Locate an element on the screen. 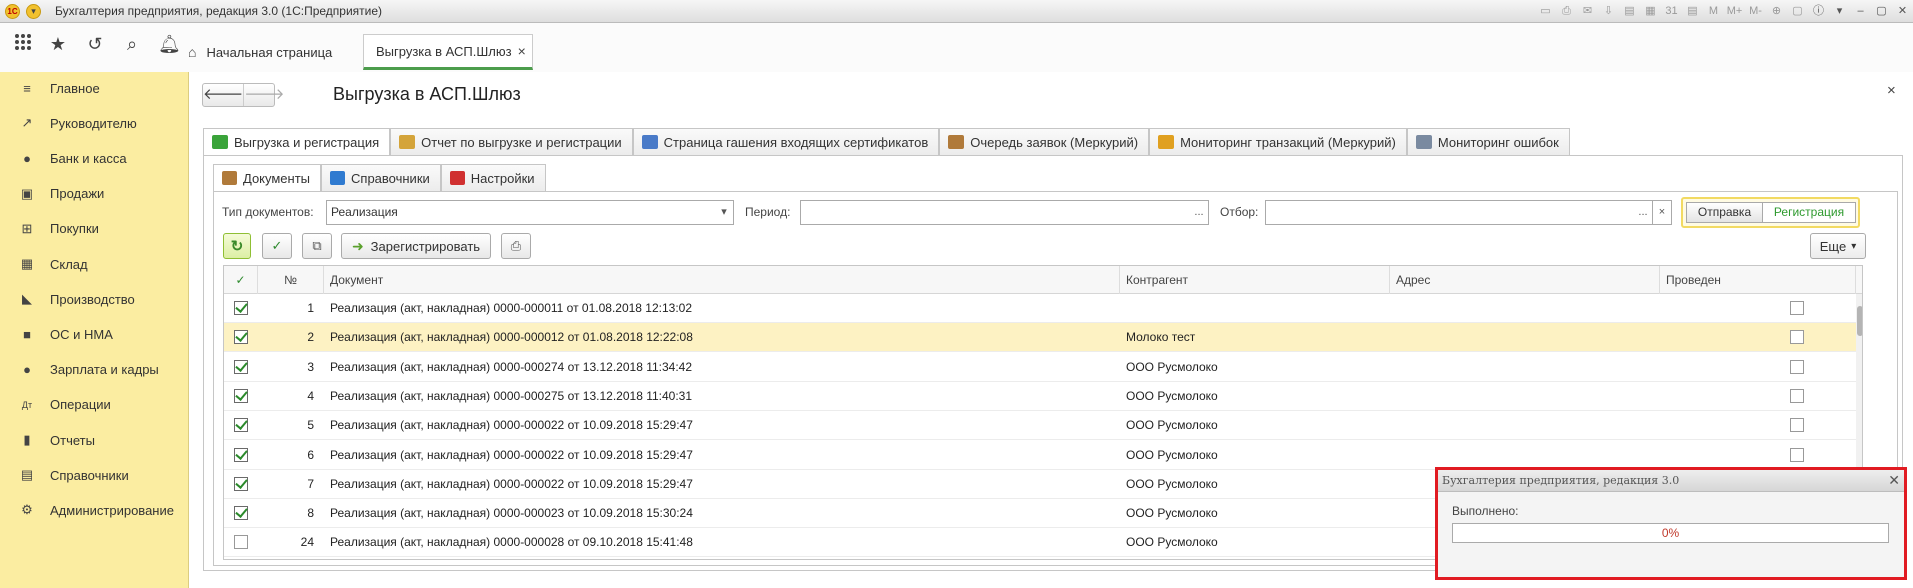  sidebar-item-8: ● Зарплата и кадры is located at coordinates (94, 370).